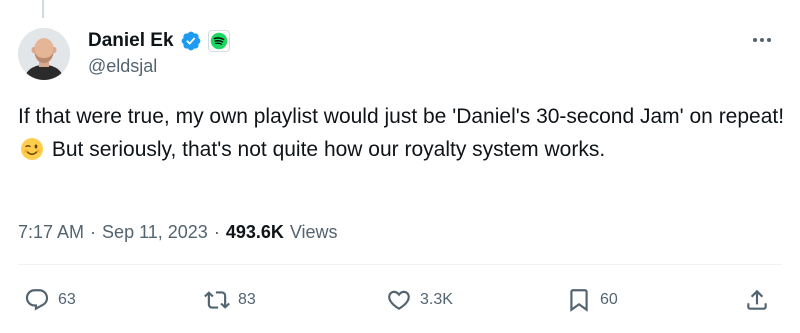 The image size is (800, 333). I want to click on tweet-date: Sep 11, 2023, so click(155, 232).